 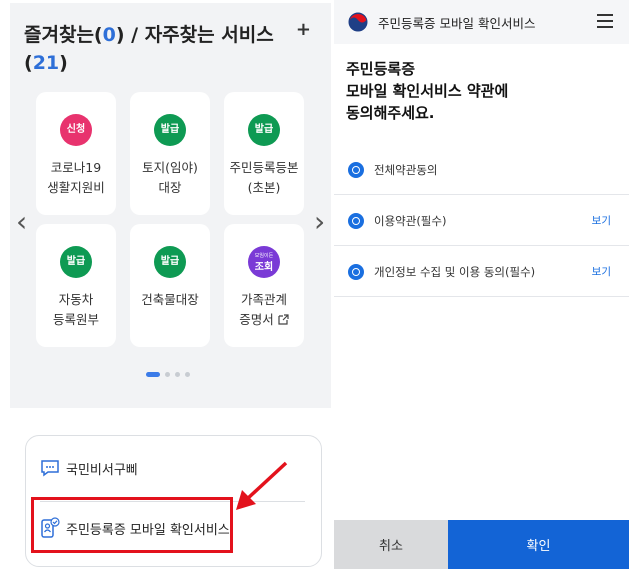 What do you see at coordinates (170, 285) in the screenshot?
I see `service-card-building-register: 발급 건축물대장` at bounding box center [170, 285].